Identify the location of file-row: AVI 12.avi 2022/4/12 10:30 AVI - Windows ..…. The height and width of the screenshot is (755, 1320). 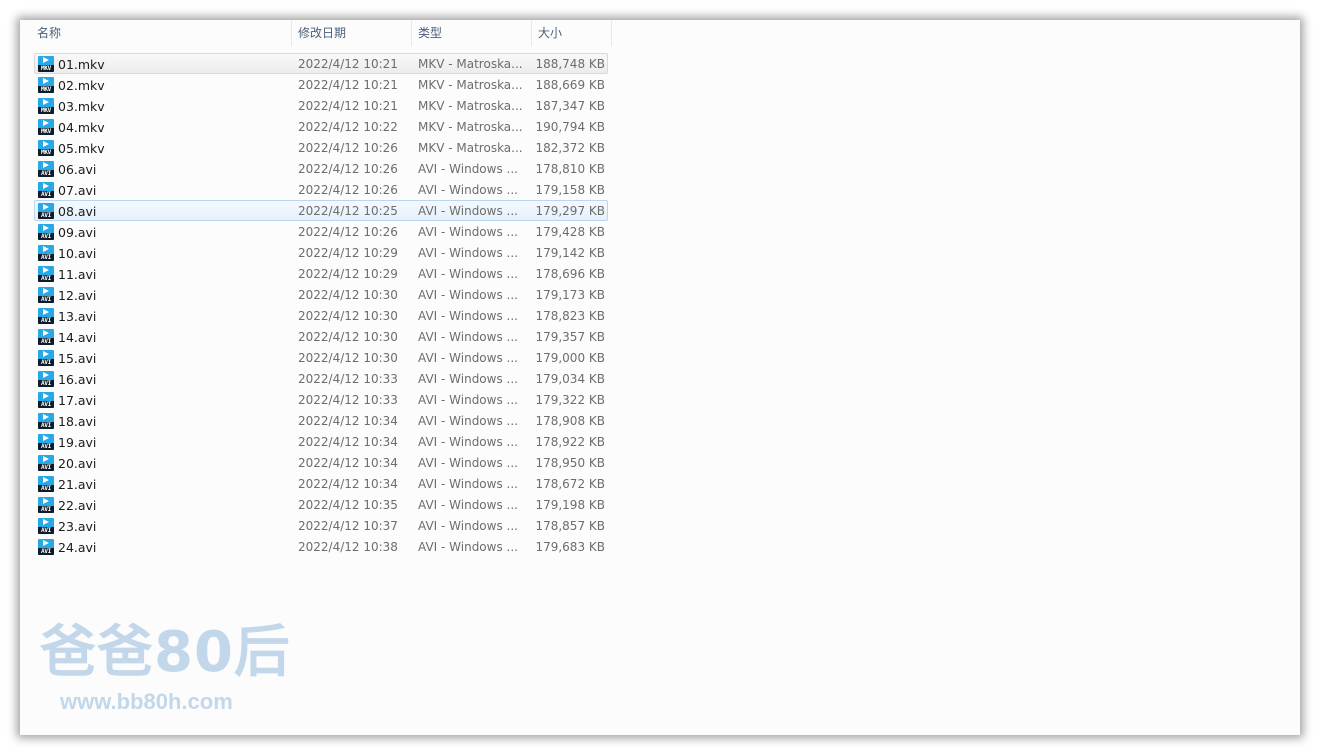
(321, 294).